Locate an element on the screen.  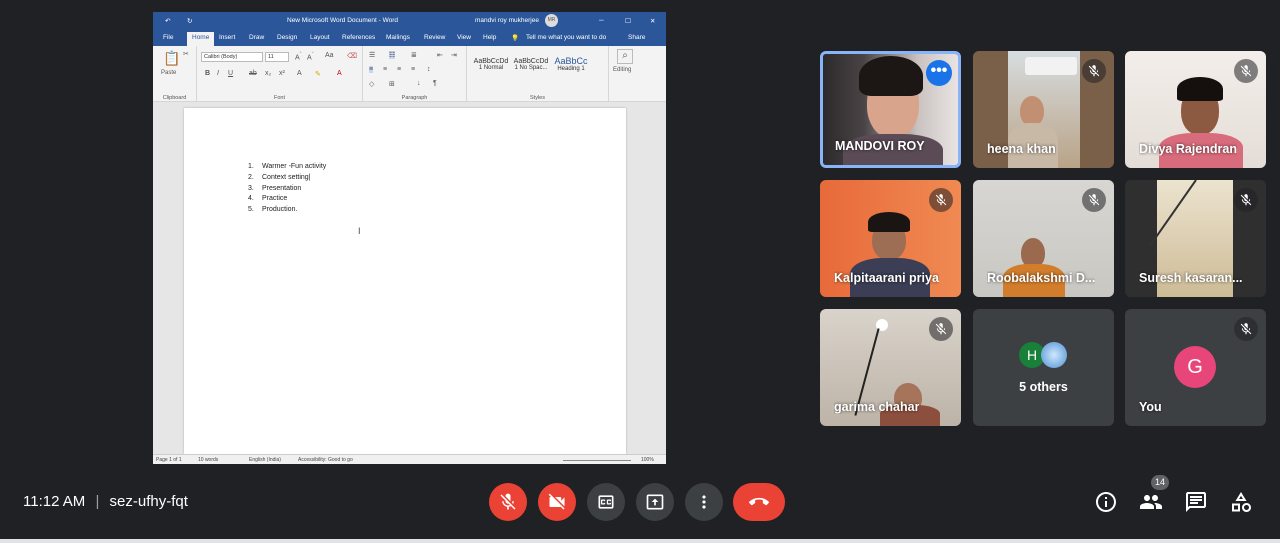
more-options-button is located at coordinates (704, 502).